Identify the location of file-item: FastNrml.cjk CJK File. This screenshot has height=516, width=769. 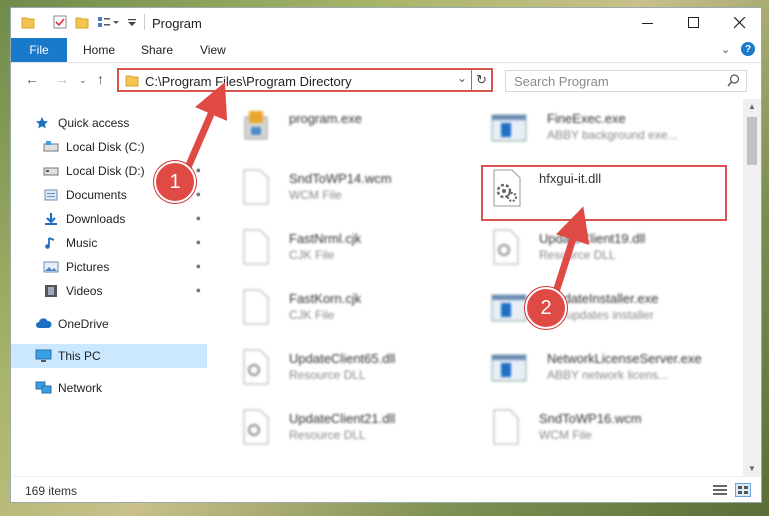
(361, 253).